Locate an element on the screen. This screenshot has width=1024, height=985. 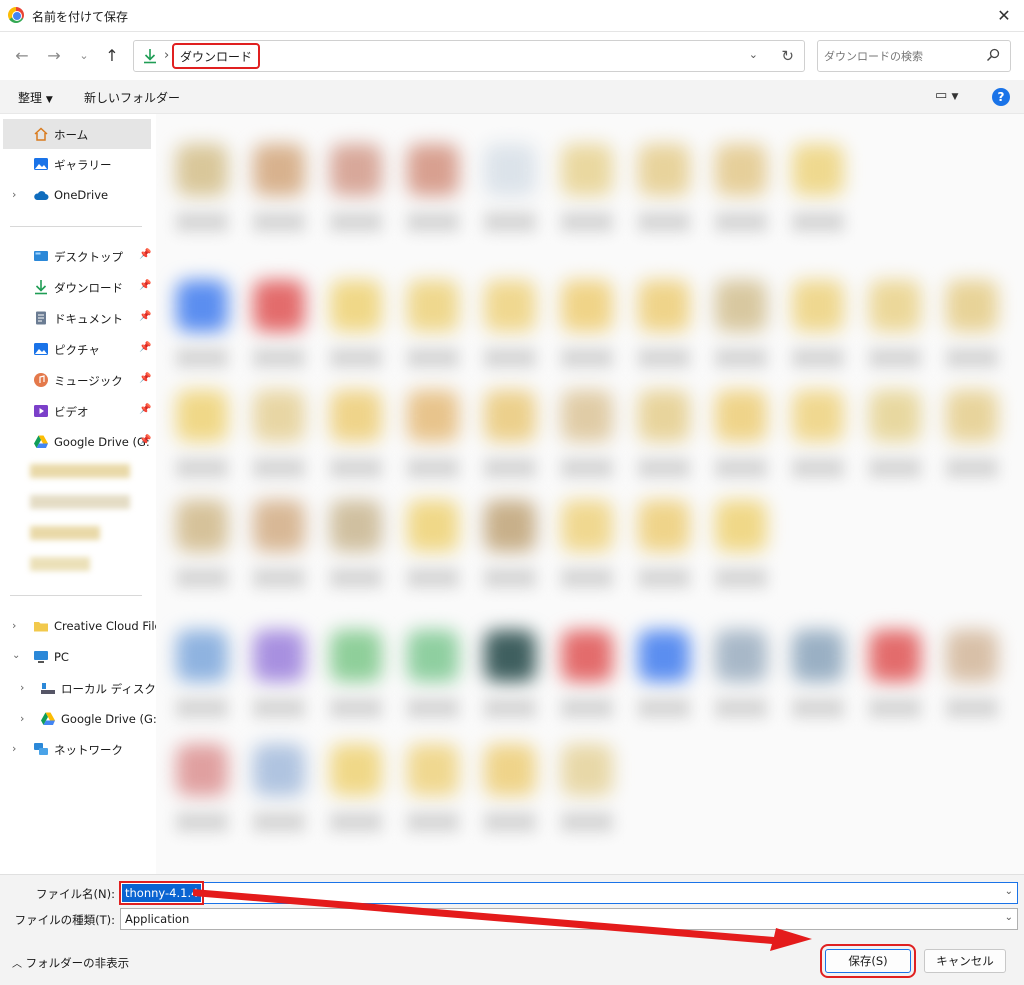
sidebar-item-google-drive: › Google Drive (G:) is located at coordinates (80, 719).